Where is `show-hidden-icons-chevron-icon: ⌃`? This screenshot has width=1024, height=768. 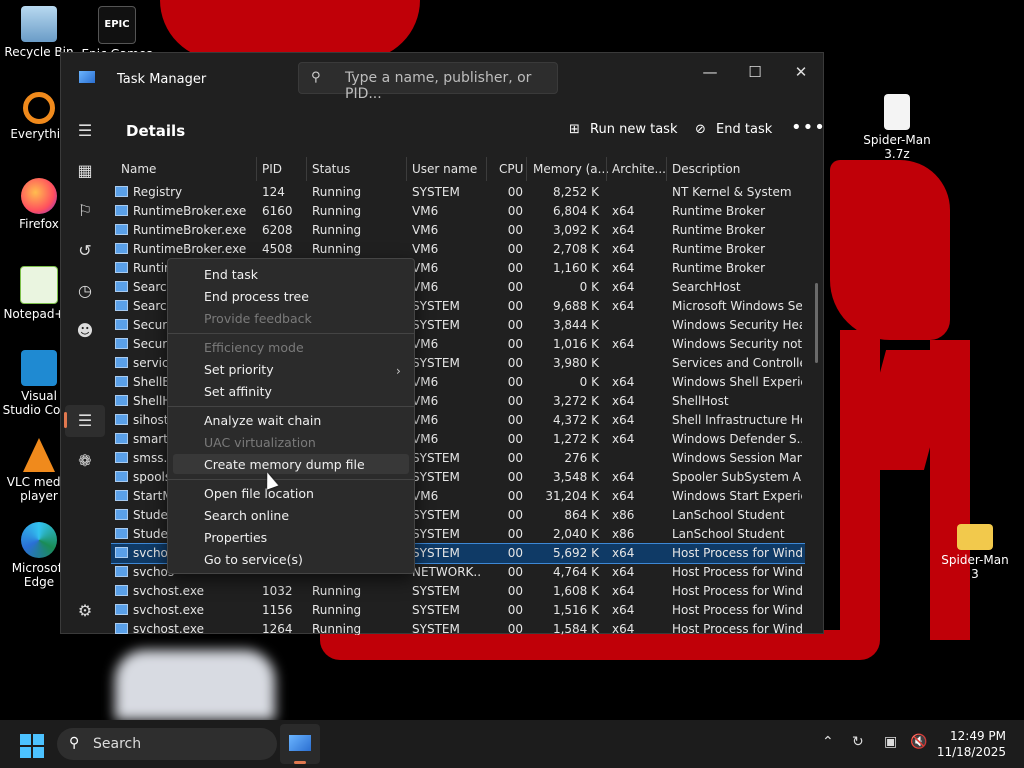 show-hidden-icons-chevron-icon: ⌃ is located at coordinates (828, 742).